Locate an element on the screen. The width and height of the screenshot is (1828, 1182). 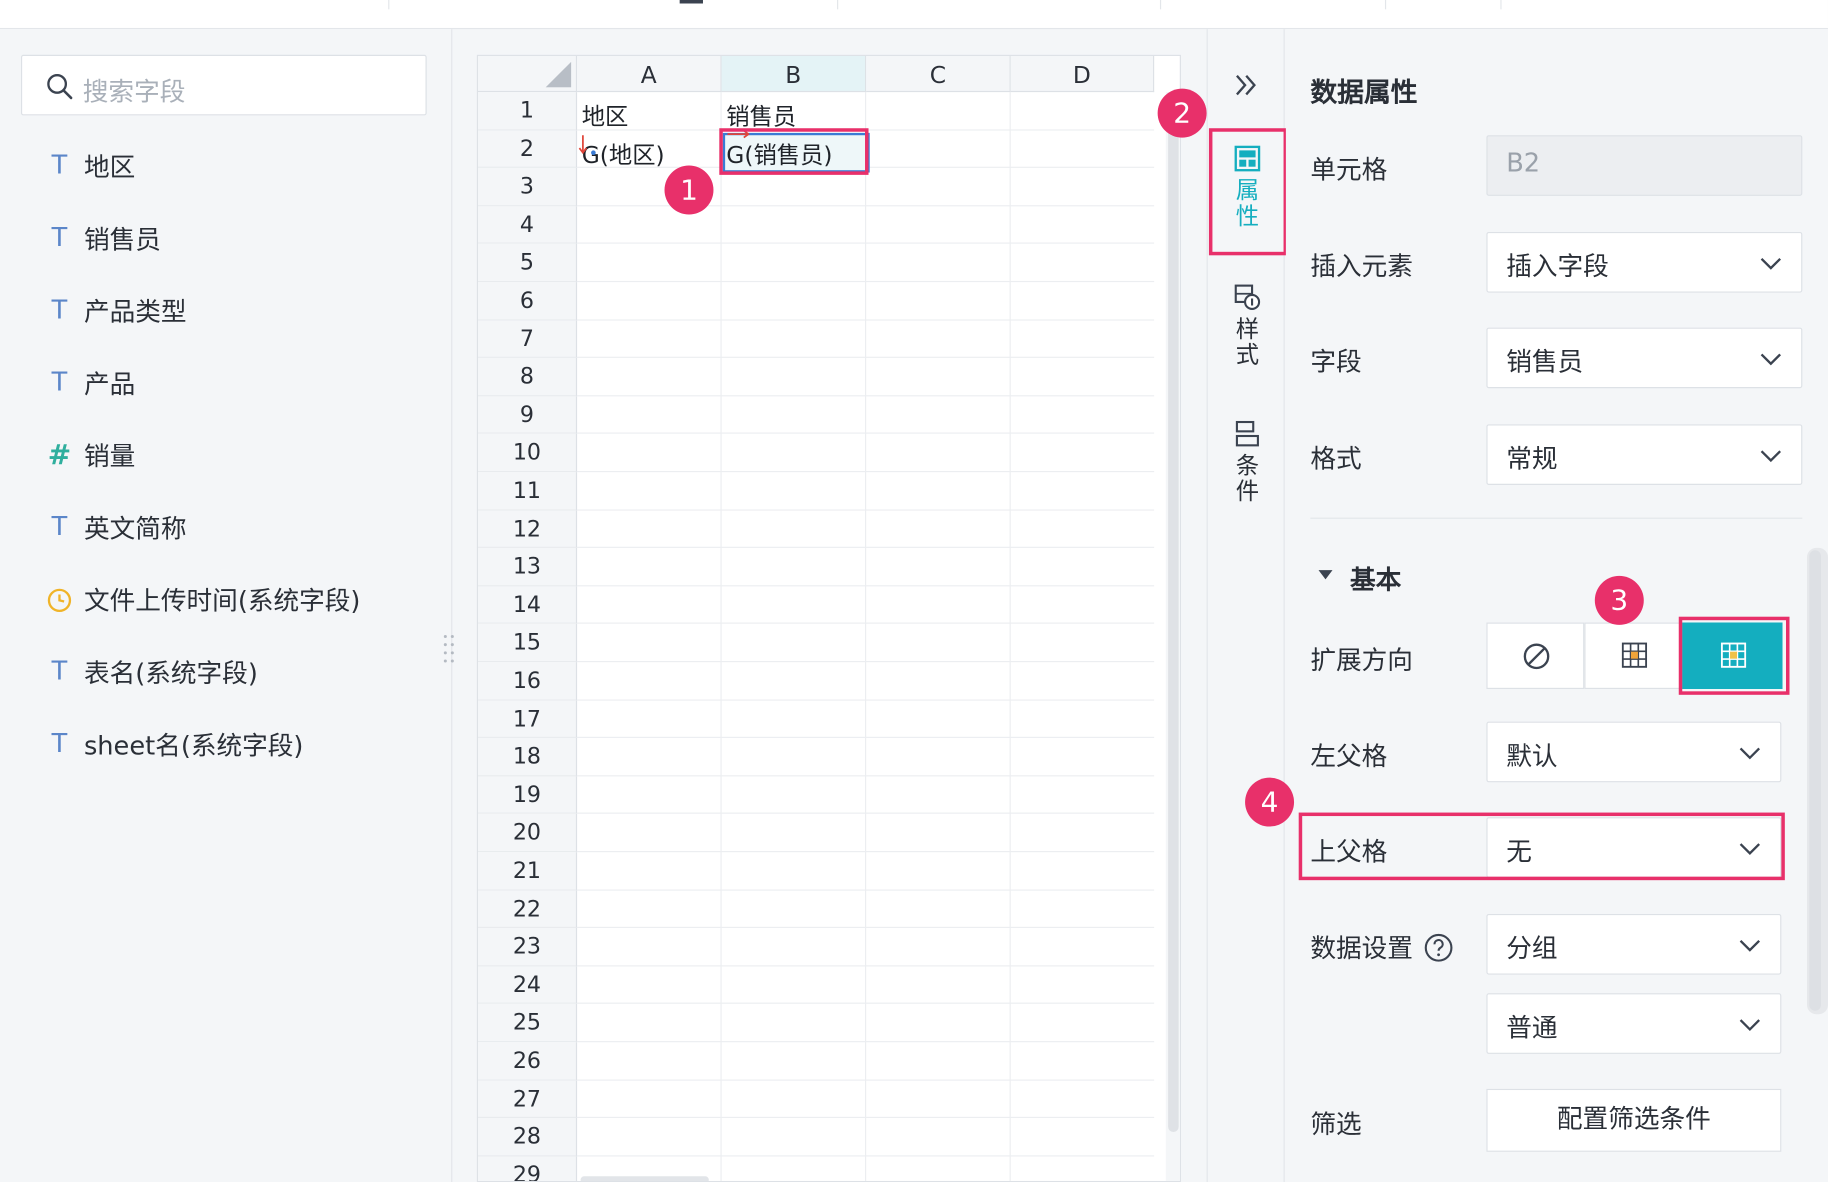
column-header-d: D is located at coordinates (1082, 74).